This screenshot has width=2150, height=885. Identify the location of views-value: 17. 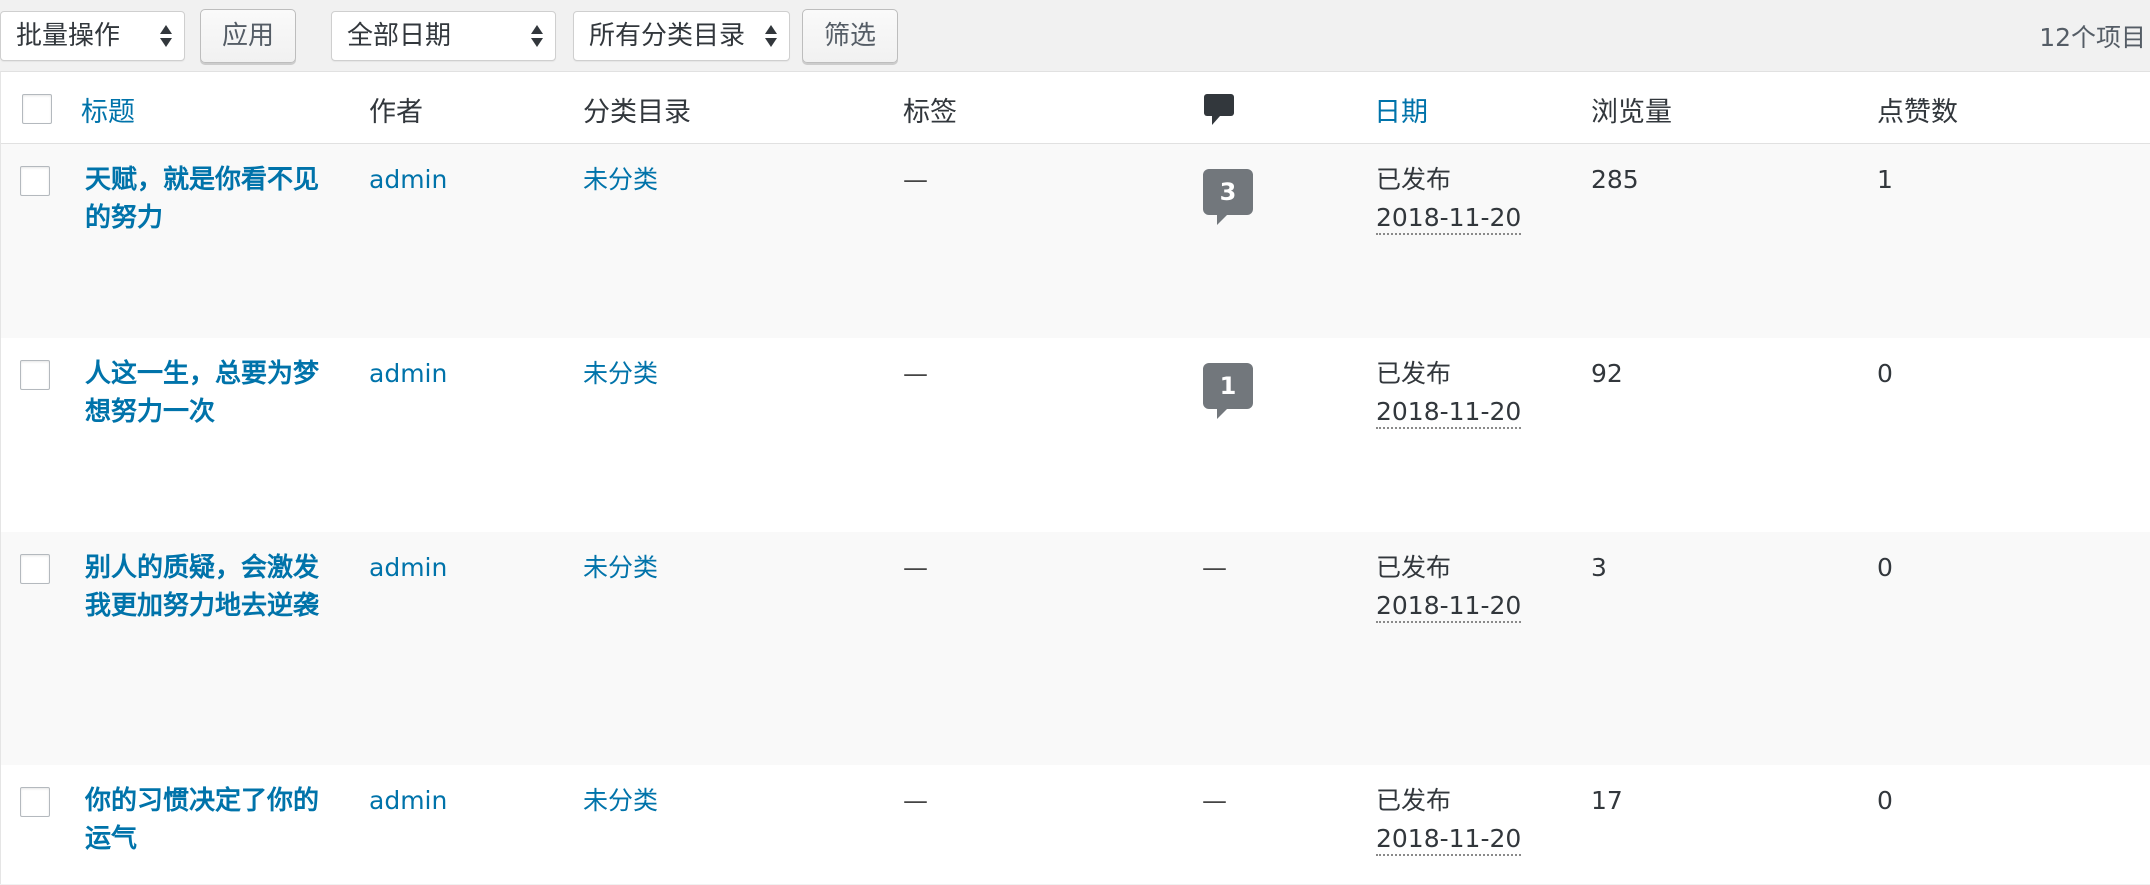
(1607, 800).